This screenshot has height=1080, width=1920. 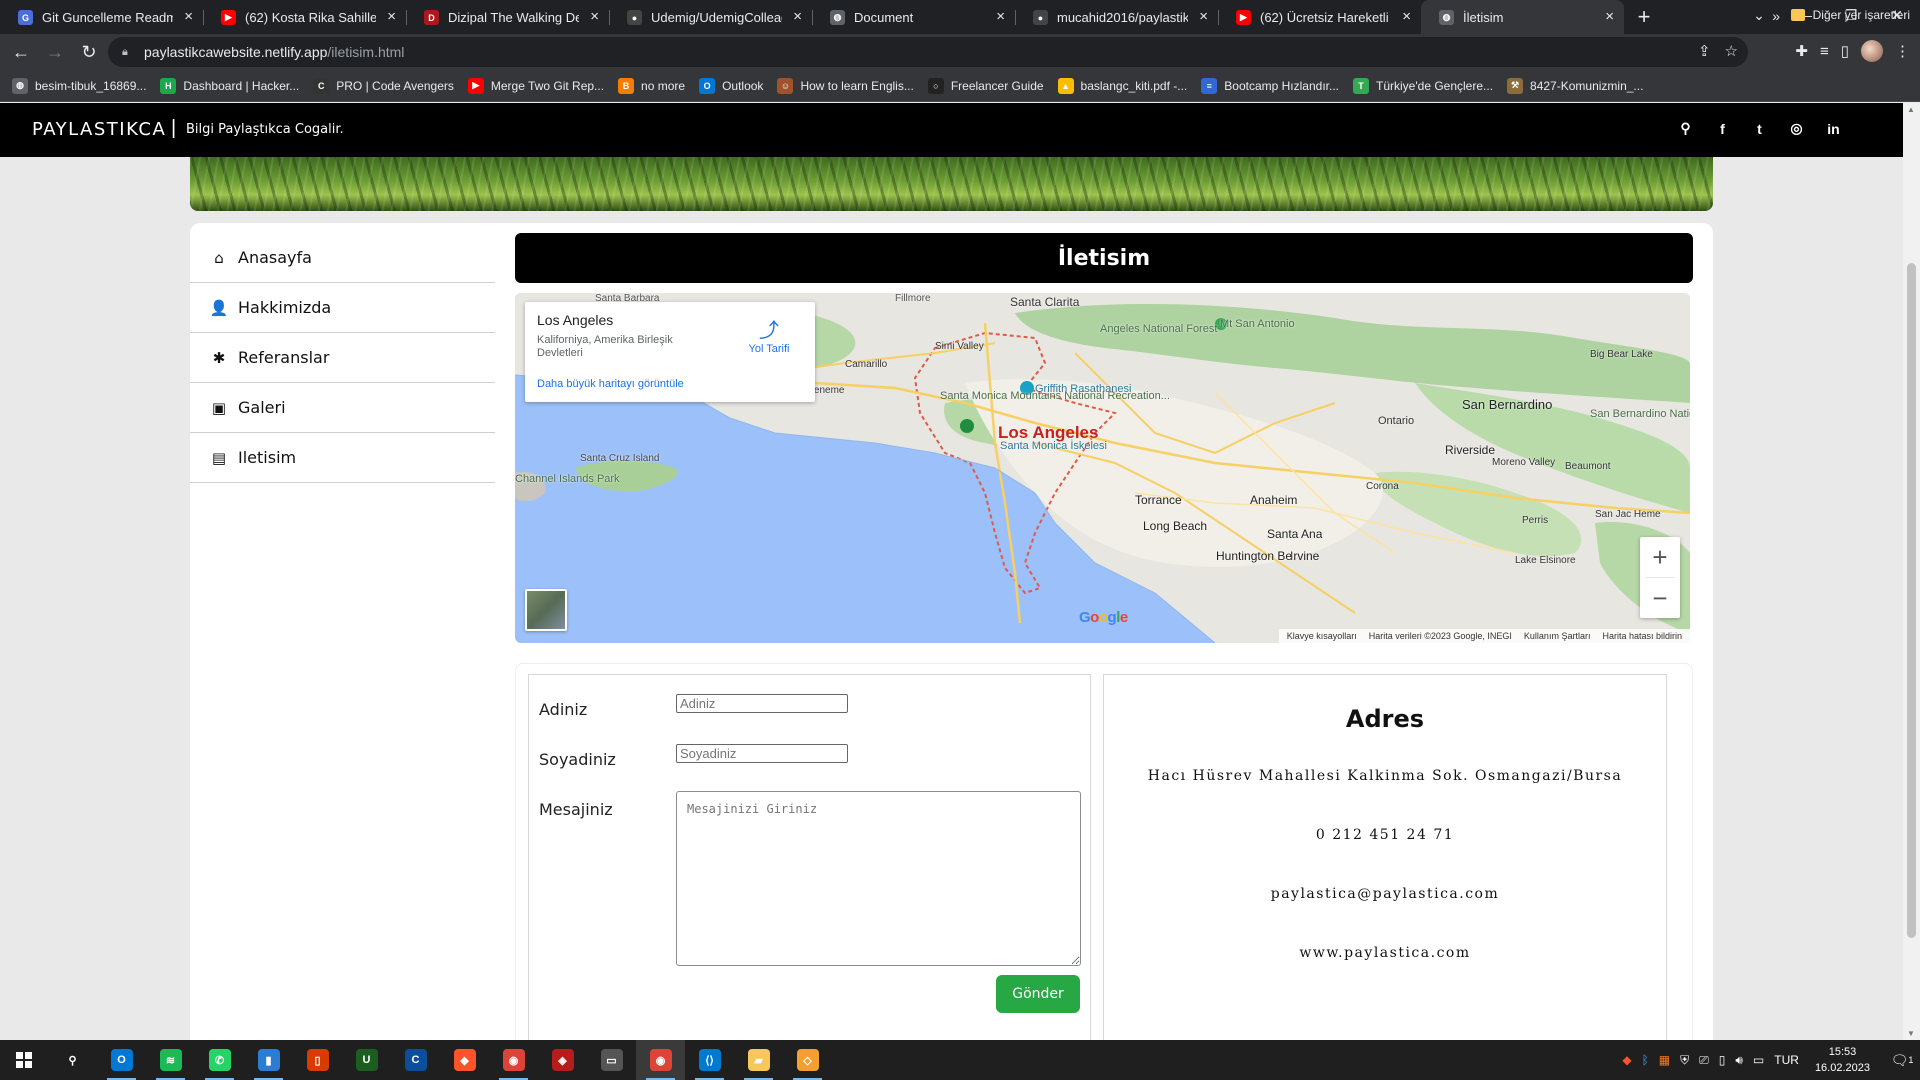 I want to click on taskbar-app: ▰, so click(x=758, y=1060).